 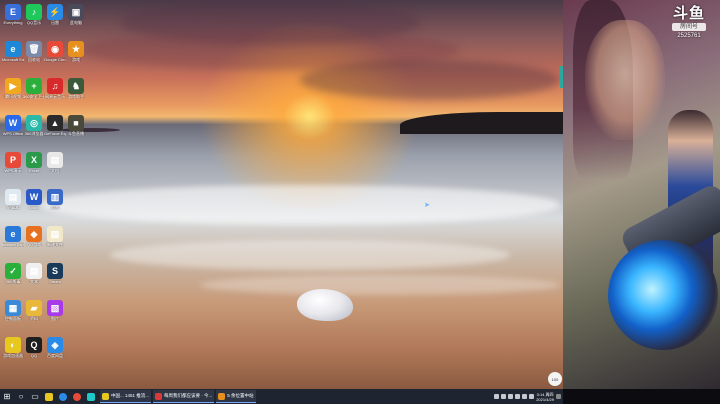 I want to click on search-icon: ○, so click(x=21, y=396).